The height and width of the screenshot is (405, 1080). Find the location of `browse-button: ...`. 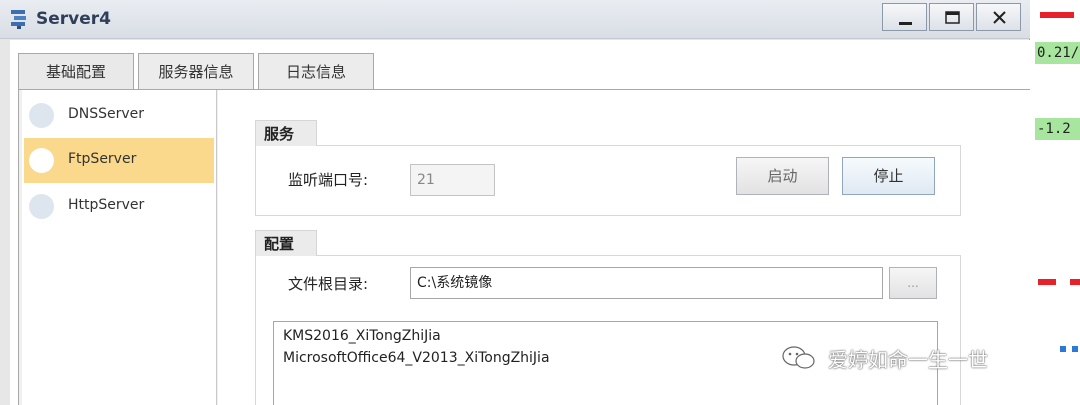

browse-button: ... is located at coordinates (913, 283).